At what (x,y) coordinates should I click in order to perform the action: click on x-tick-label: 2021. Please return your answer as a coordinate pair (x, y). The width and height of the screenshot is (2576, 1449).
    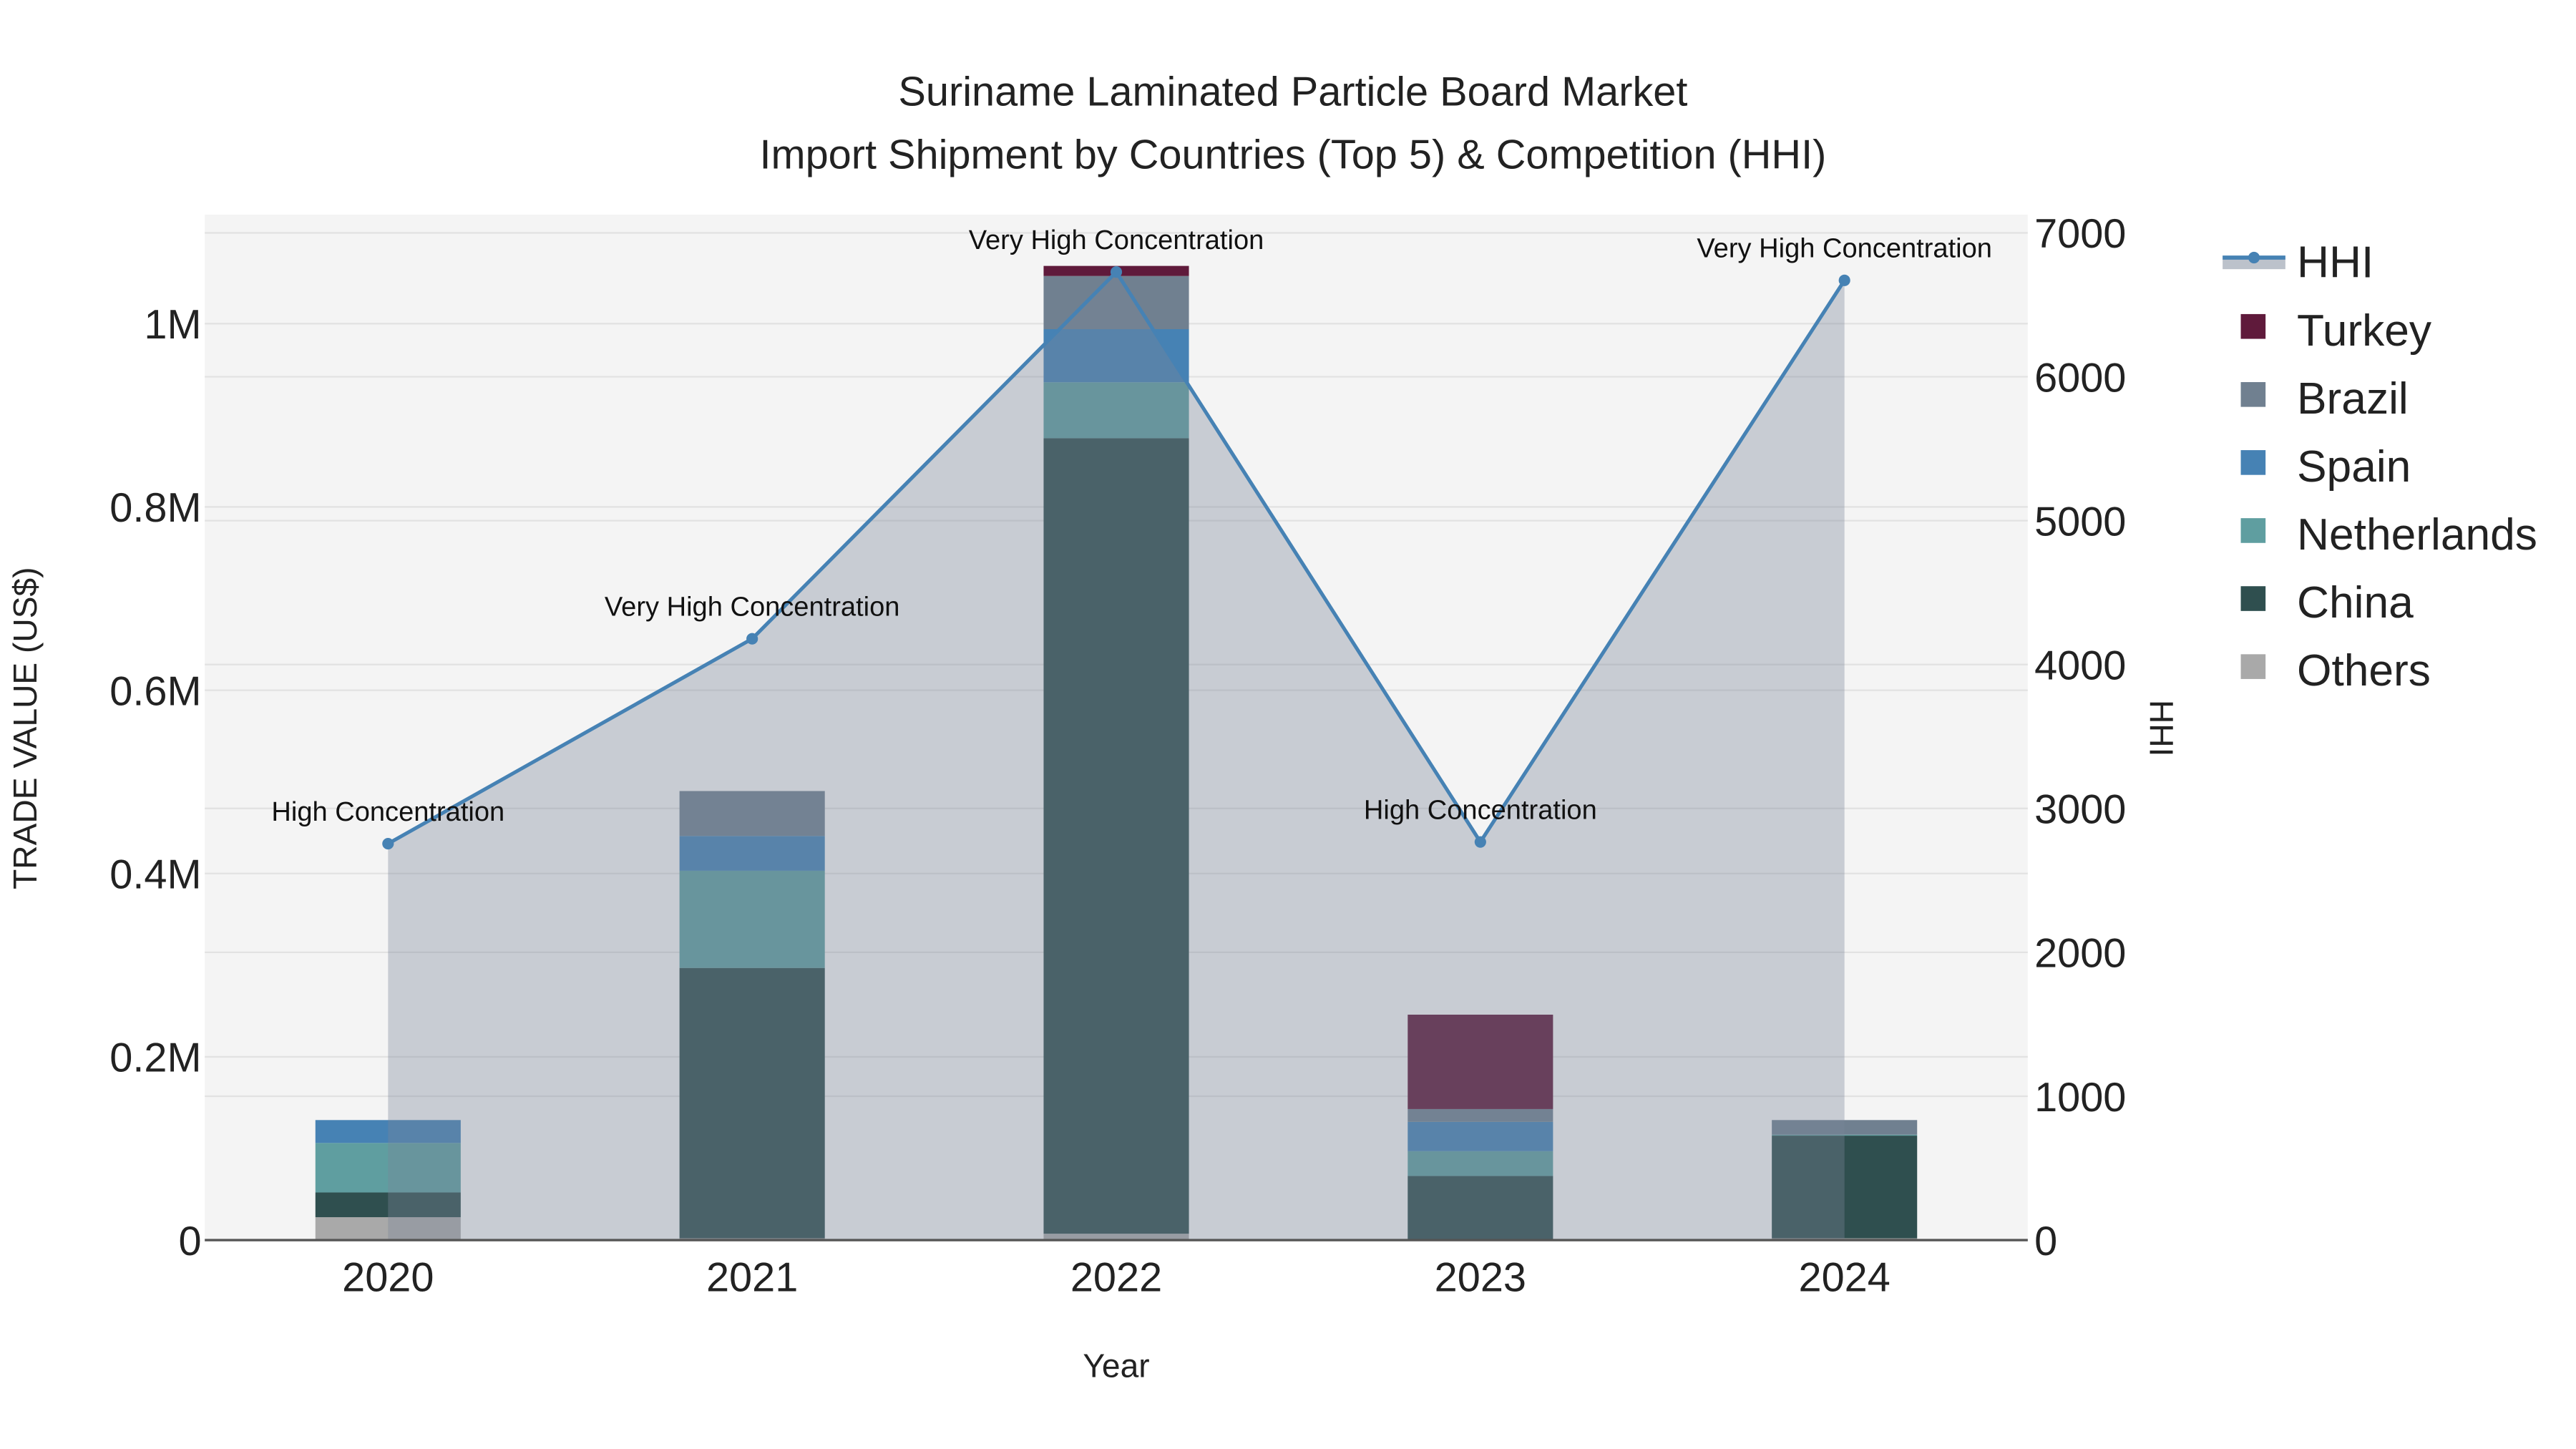
    Looking at the image, I should click on (752, 1278).